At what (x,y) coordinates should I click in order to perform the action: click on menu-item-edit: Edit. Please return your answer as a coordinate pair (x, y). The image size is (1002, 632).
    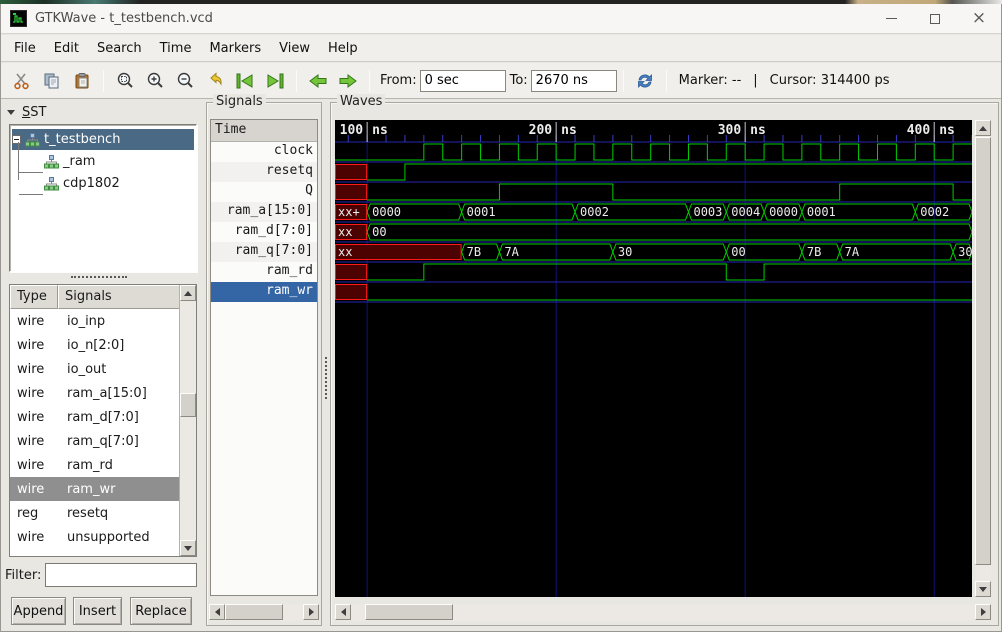
    Looking at the image, I should click on (66, 48).